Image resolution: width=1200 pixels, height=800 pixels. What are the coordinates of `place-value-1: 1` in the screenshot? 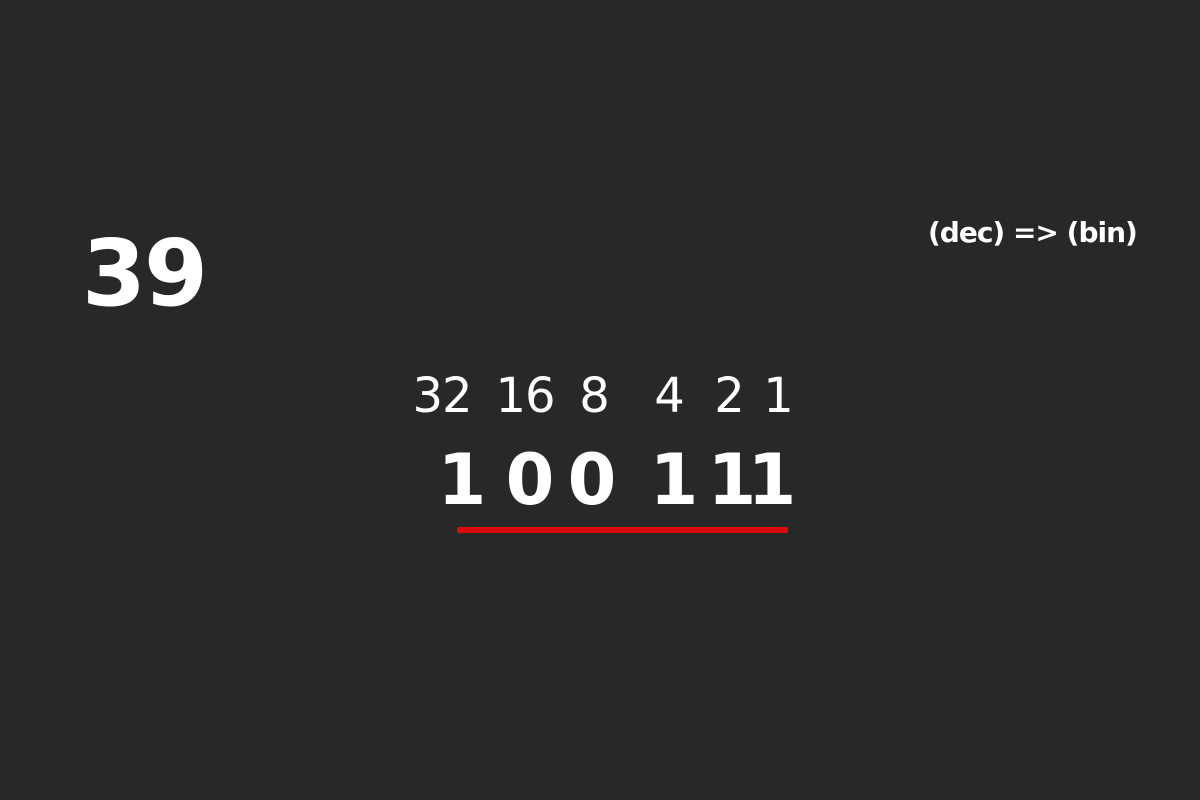 It's located at (778, 396).